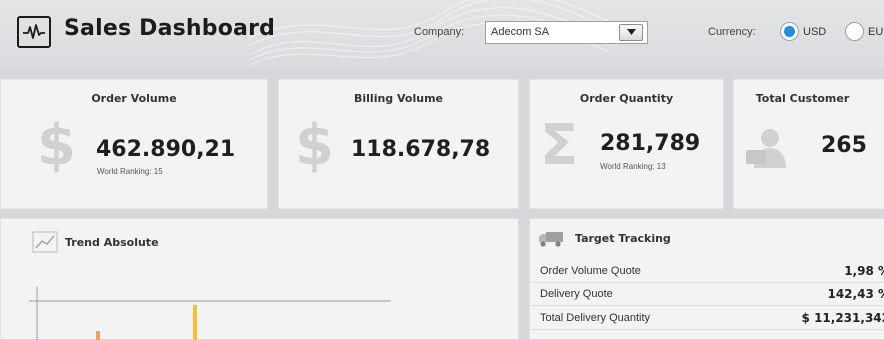  I want to click on kpi-value: 265, so click(844, 145).